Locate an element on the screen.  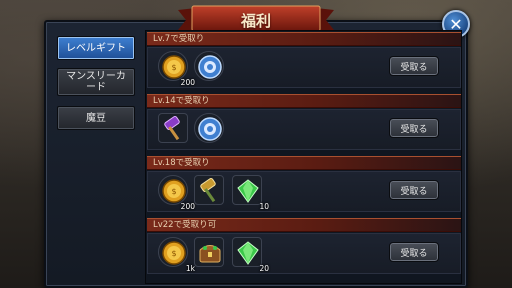
gold-coin-icon: $ is located at coordinates (174, 253).